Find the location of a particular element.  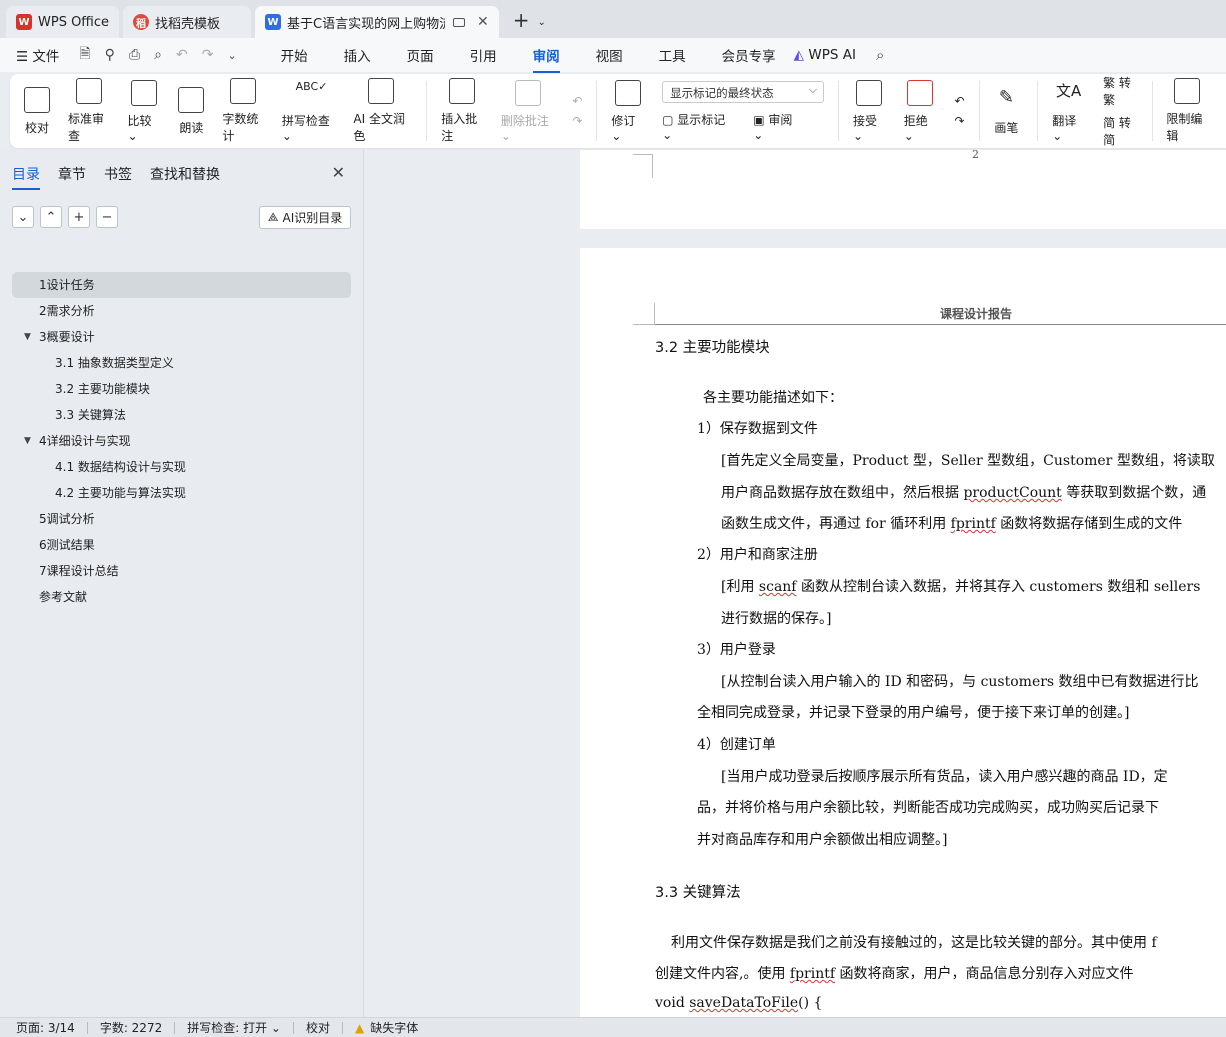

paragraph: 进行数据的保存。] is located at coordinates (776, 618).